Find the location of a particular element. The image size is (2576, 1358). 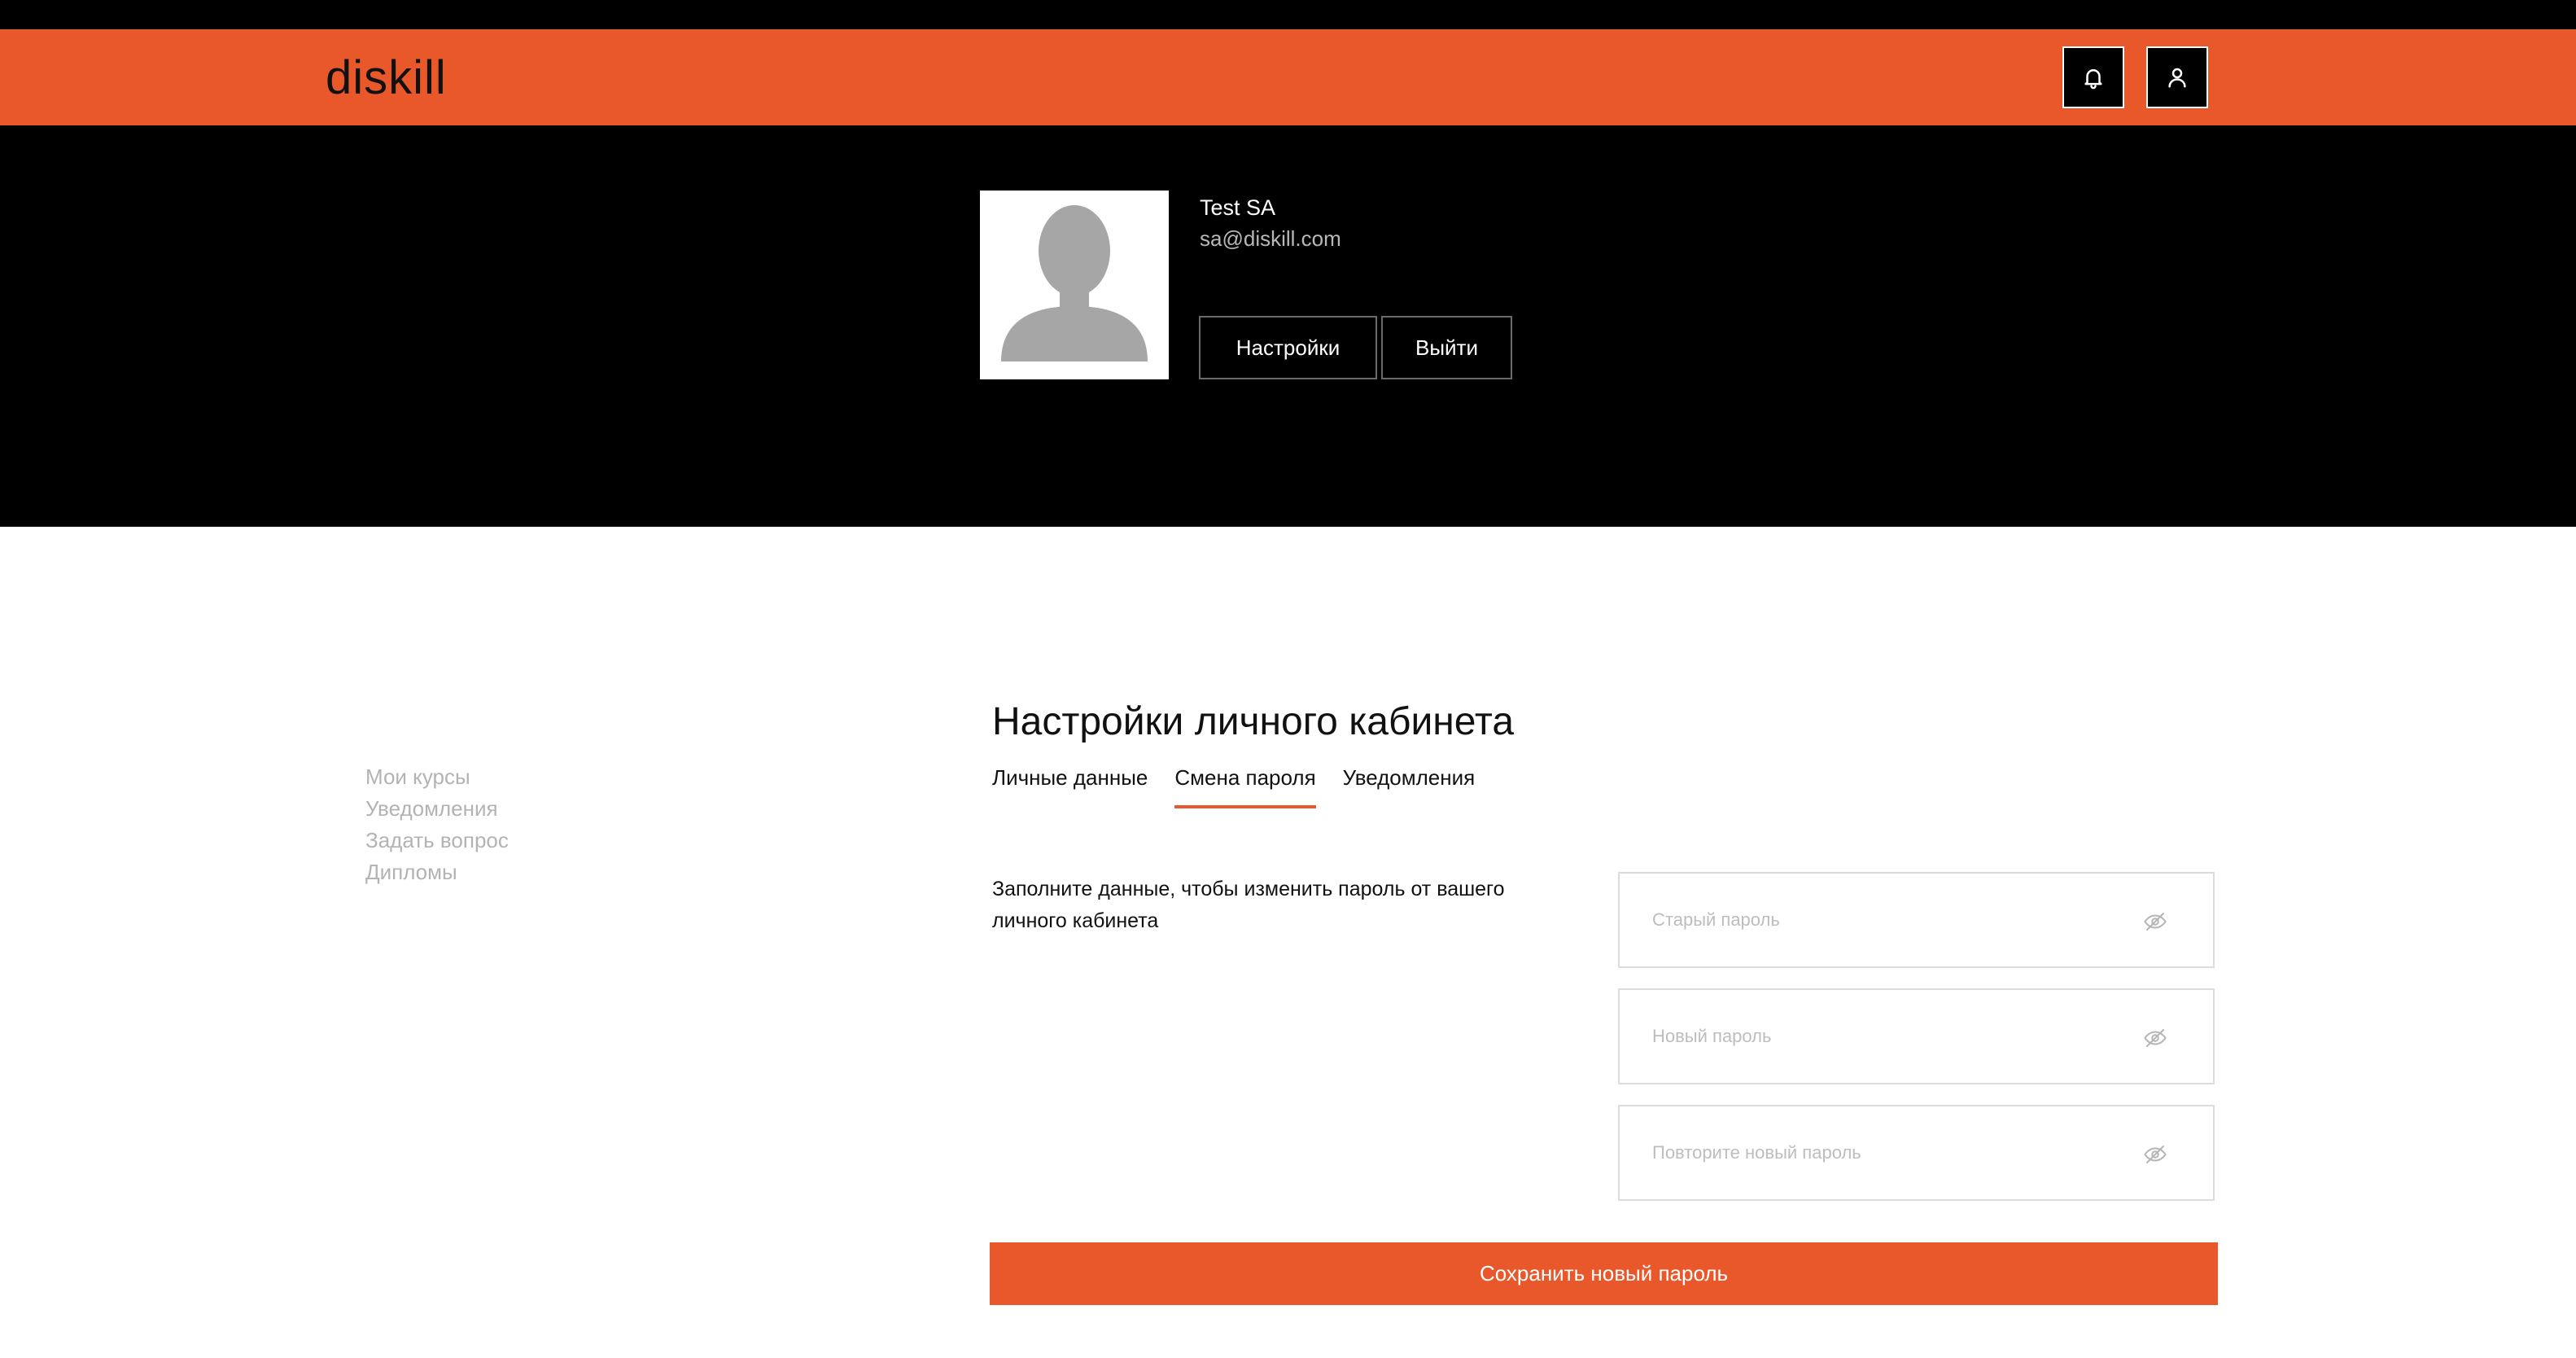

user-icon is located at coordinates (2177, 78).